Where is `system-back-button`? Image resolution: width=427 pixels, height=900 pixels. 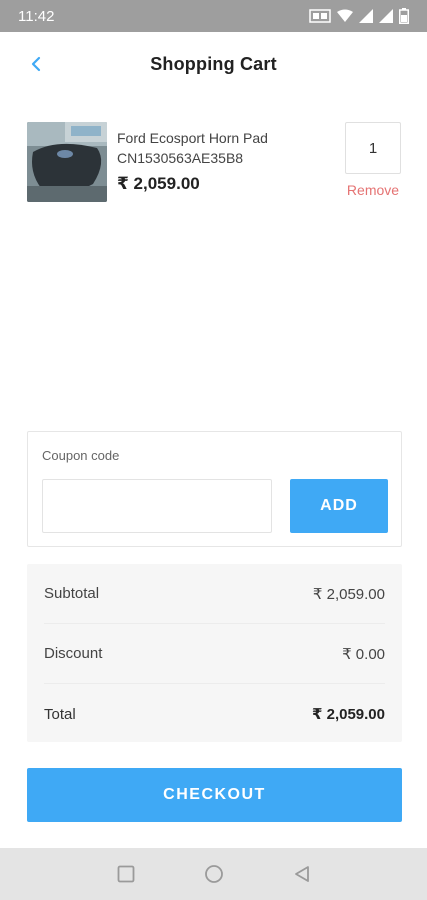
system-back-button is located at coordinates (302, 874).